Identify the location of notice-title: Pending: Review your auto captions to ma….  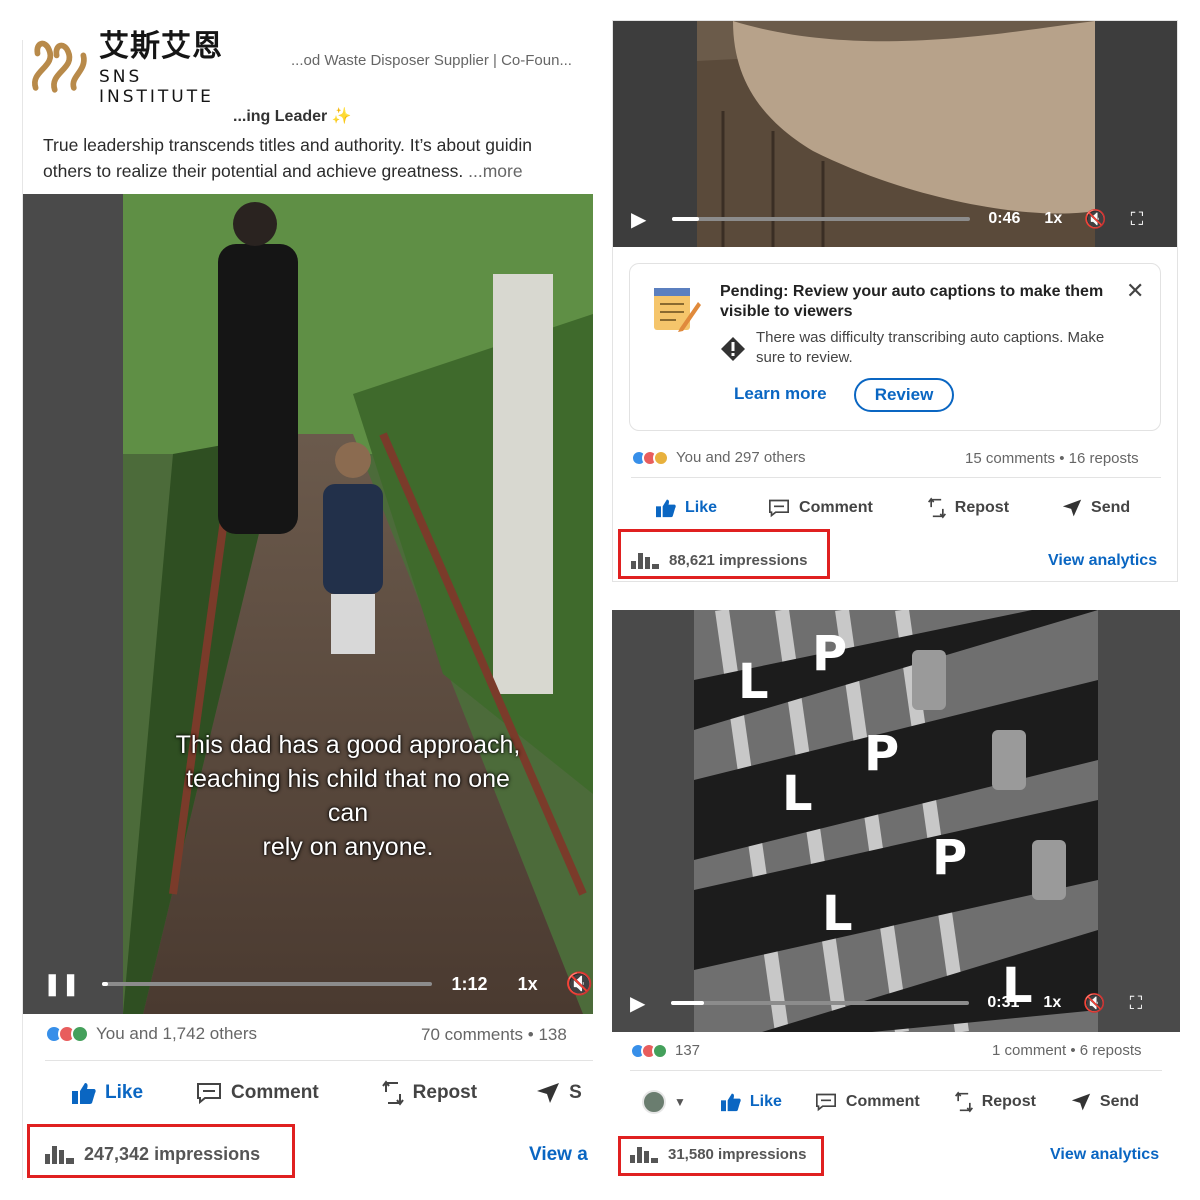
(912, 301).